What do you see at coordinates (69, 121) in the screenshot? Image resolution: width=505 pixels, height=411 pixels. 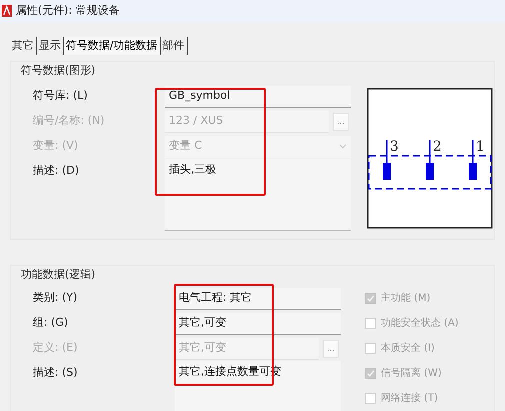 I see `field-label: 编号/名称: (N)` at bounding box center [69, 121].